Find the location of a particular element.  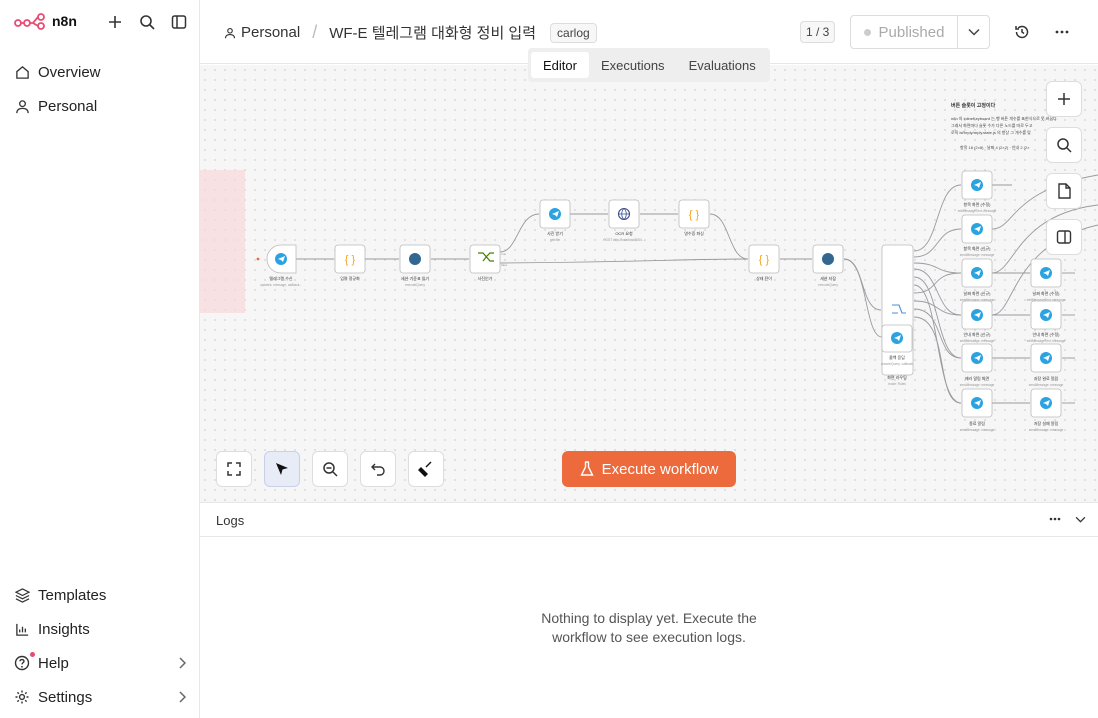

more-options-icon is located at coordinates (1062, 32).